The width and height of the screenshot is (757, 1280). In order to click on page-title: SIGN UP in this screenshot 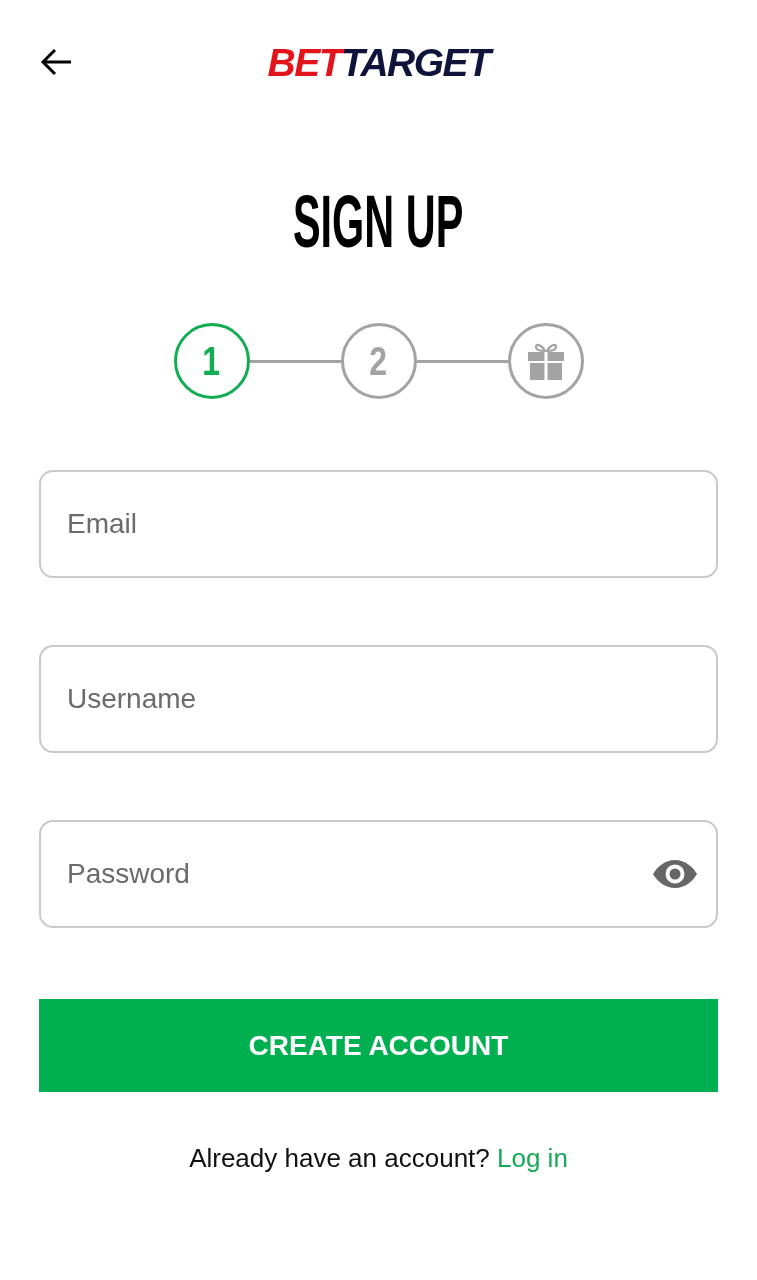, I will do `click(378, 222)`.